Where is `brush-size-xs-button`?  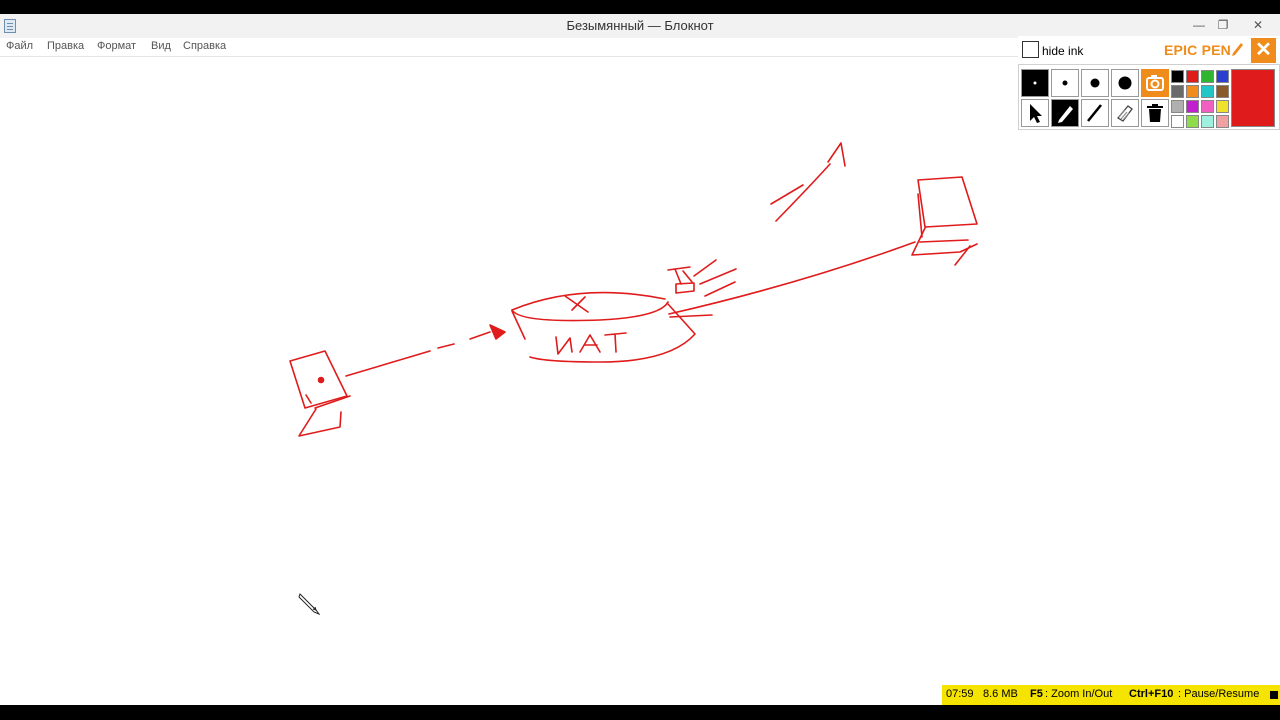 brush-size-xs-button is located at coordinates (1035, 83).